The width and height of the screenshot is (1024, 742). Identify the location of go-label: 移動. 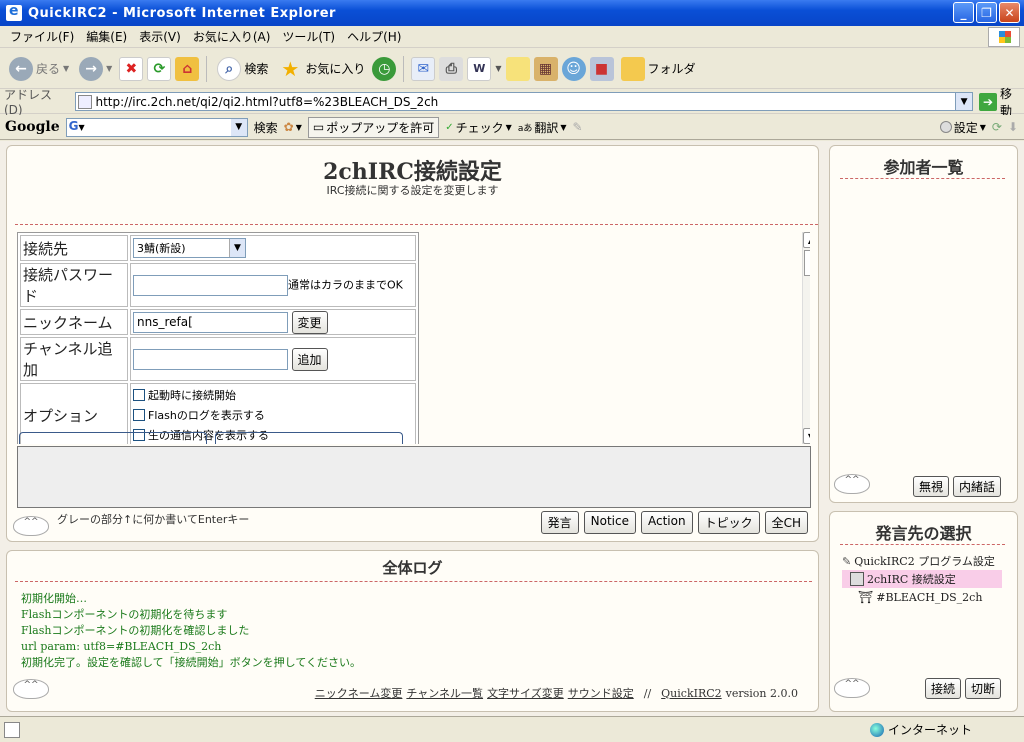
(1006, 102).